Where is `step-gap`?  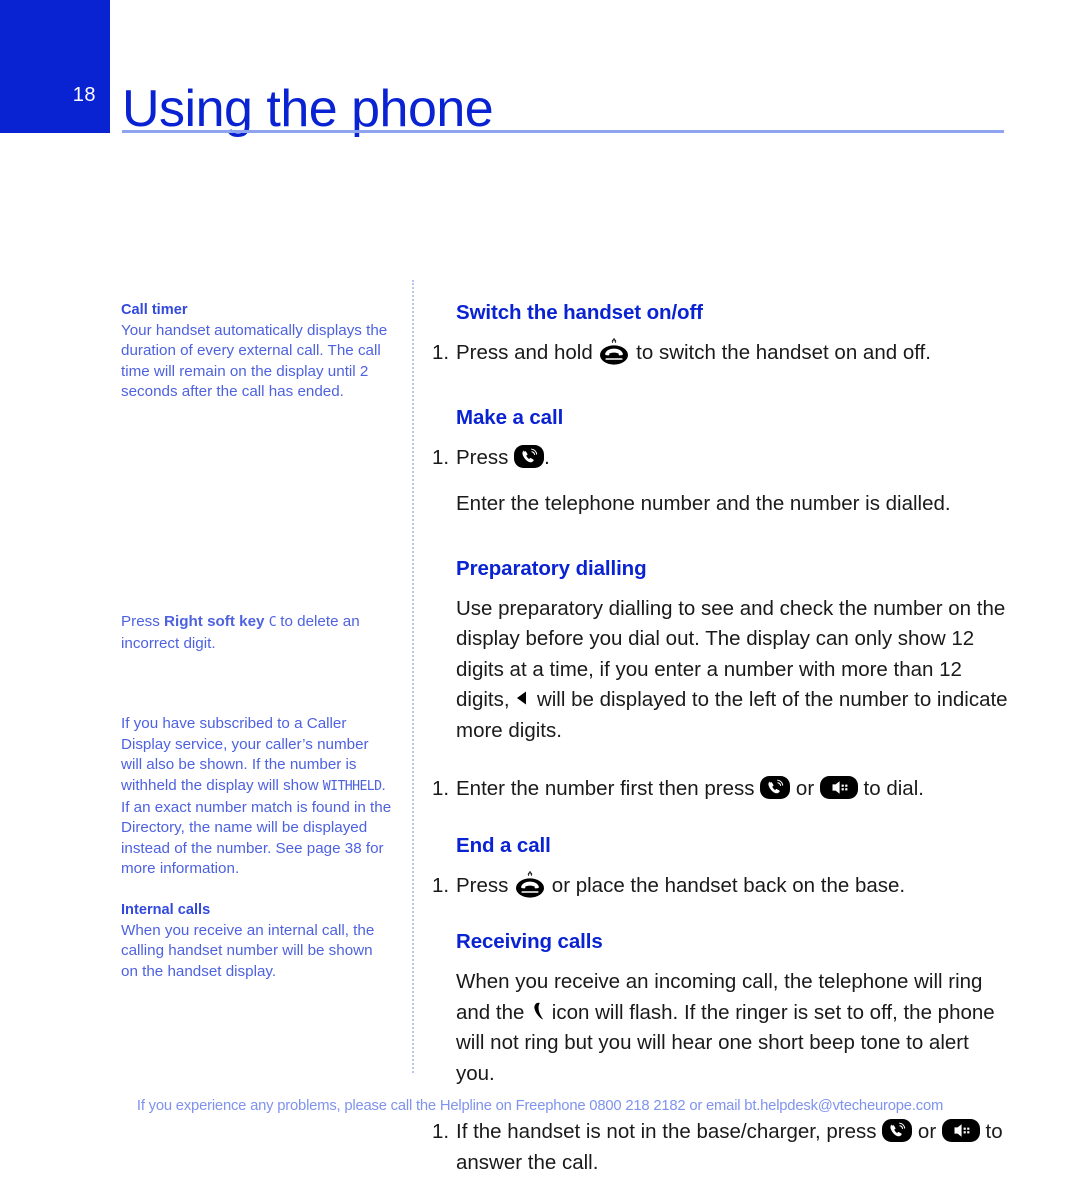 step-gap is located at coordinates (721, 481).